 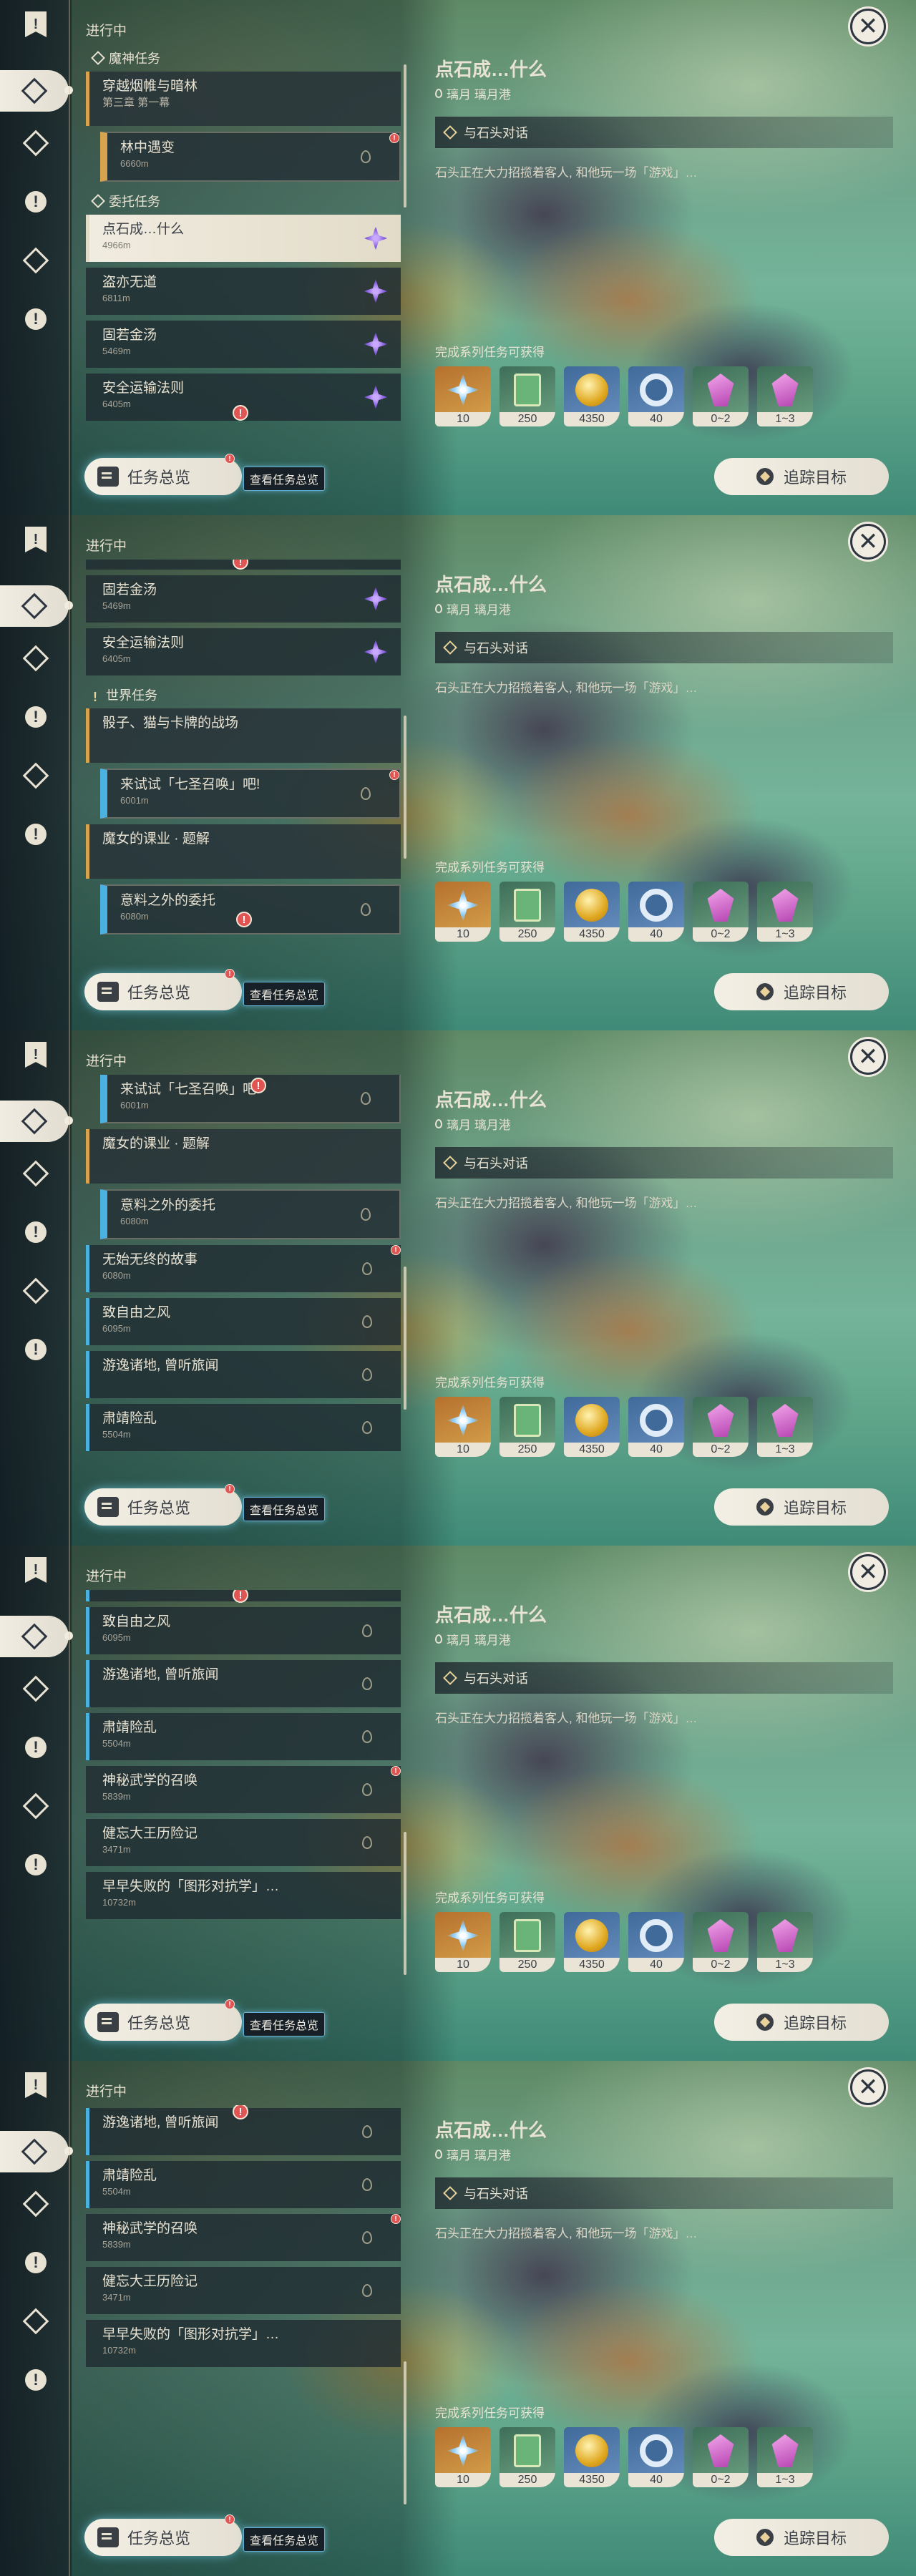 What do you see at coordinates (243, 99) in the screenshot?
I see `quest-group-archon: 穿越烟帷与暗林 第三章 第一幕` at bounding box center [243, 99].